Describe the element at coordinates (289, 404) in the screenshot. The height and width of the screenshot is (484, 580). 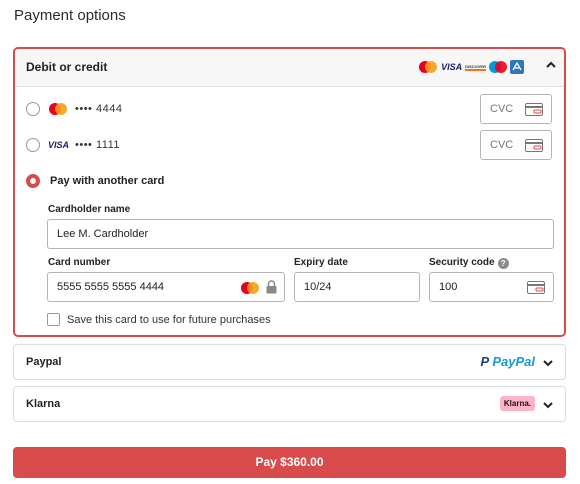
I see `klarna-option: Klarna Klarna.` at that location.